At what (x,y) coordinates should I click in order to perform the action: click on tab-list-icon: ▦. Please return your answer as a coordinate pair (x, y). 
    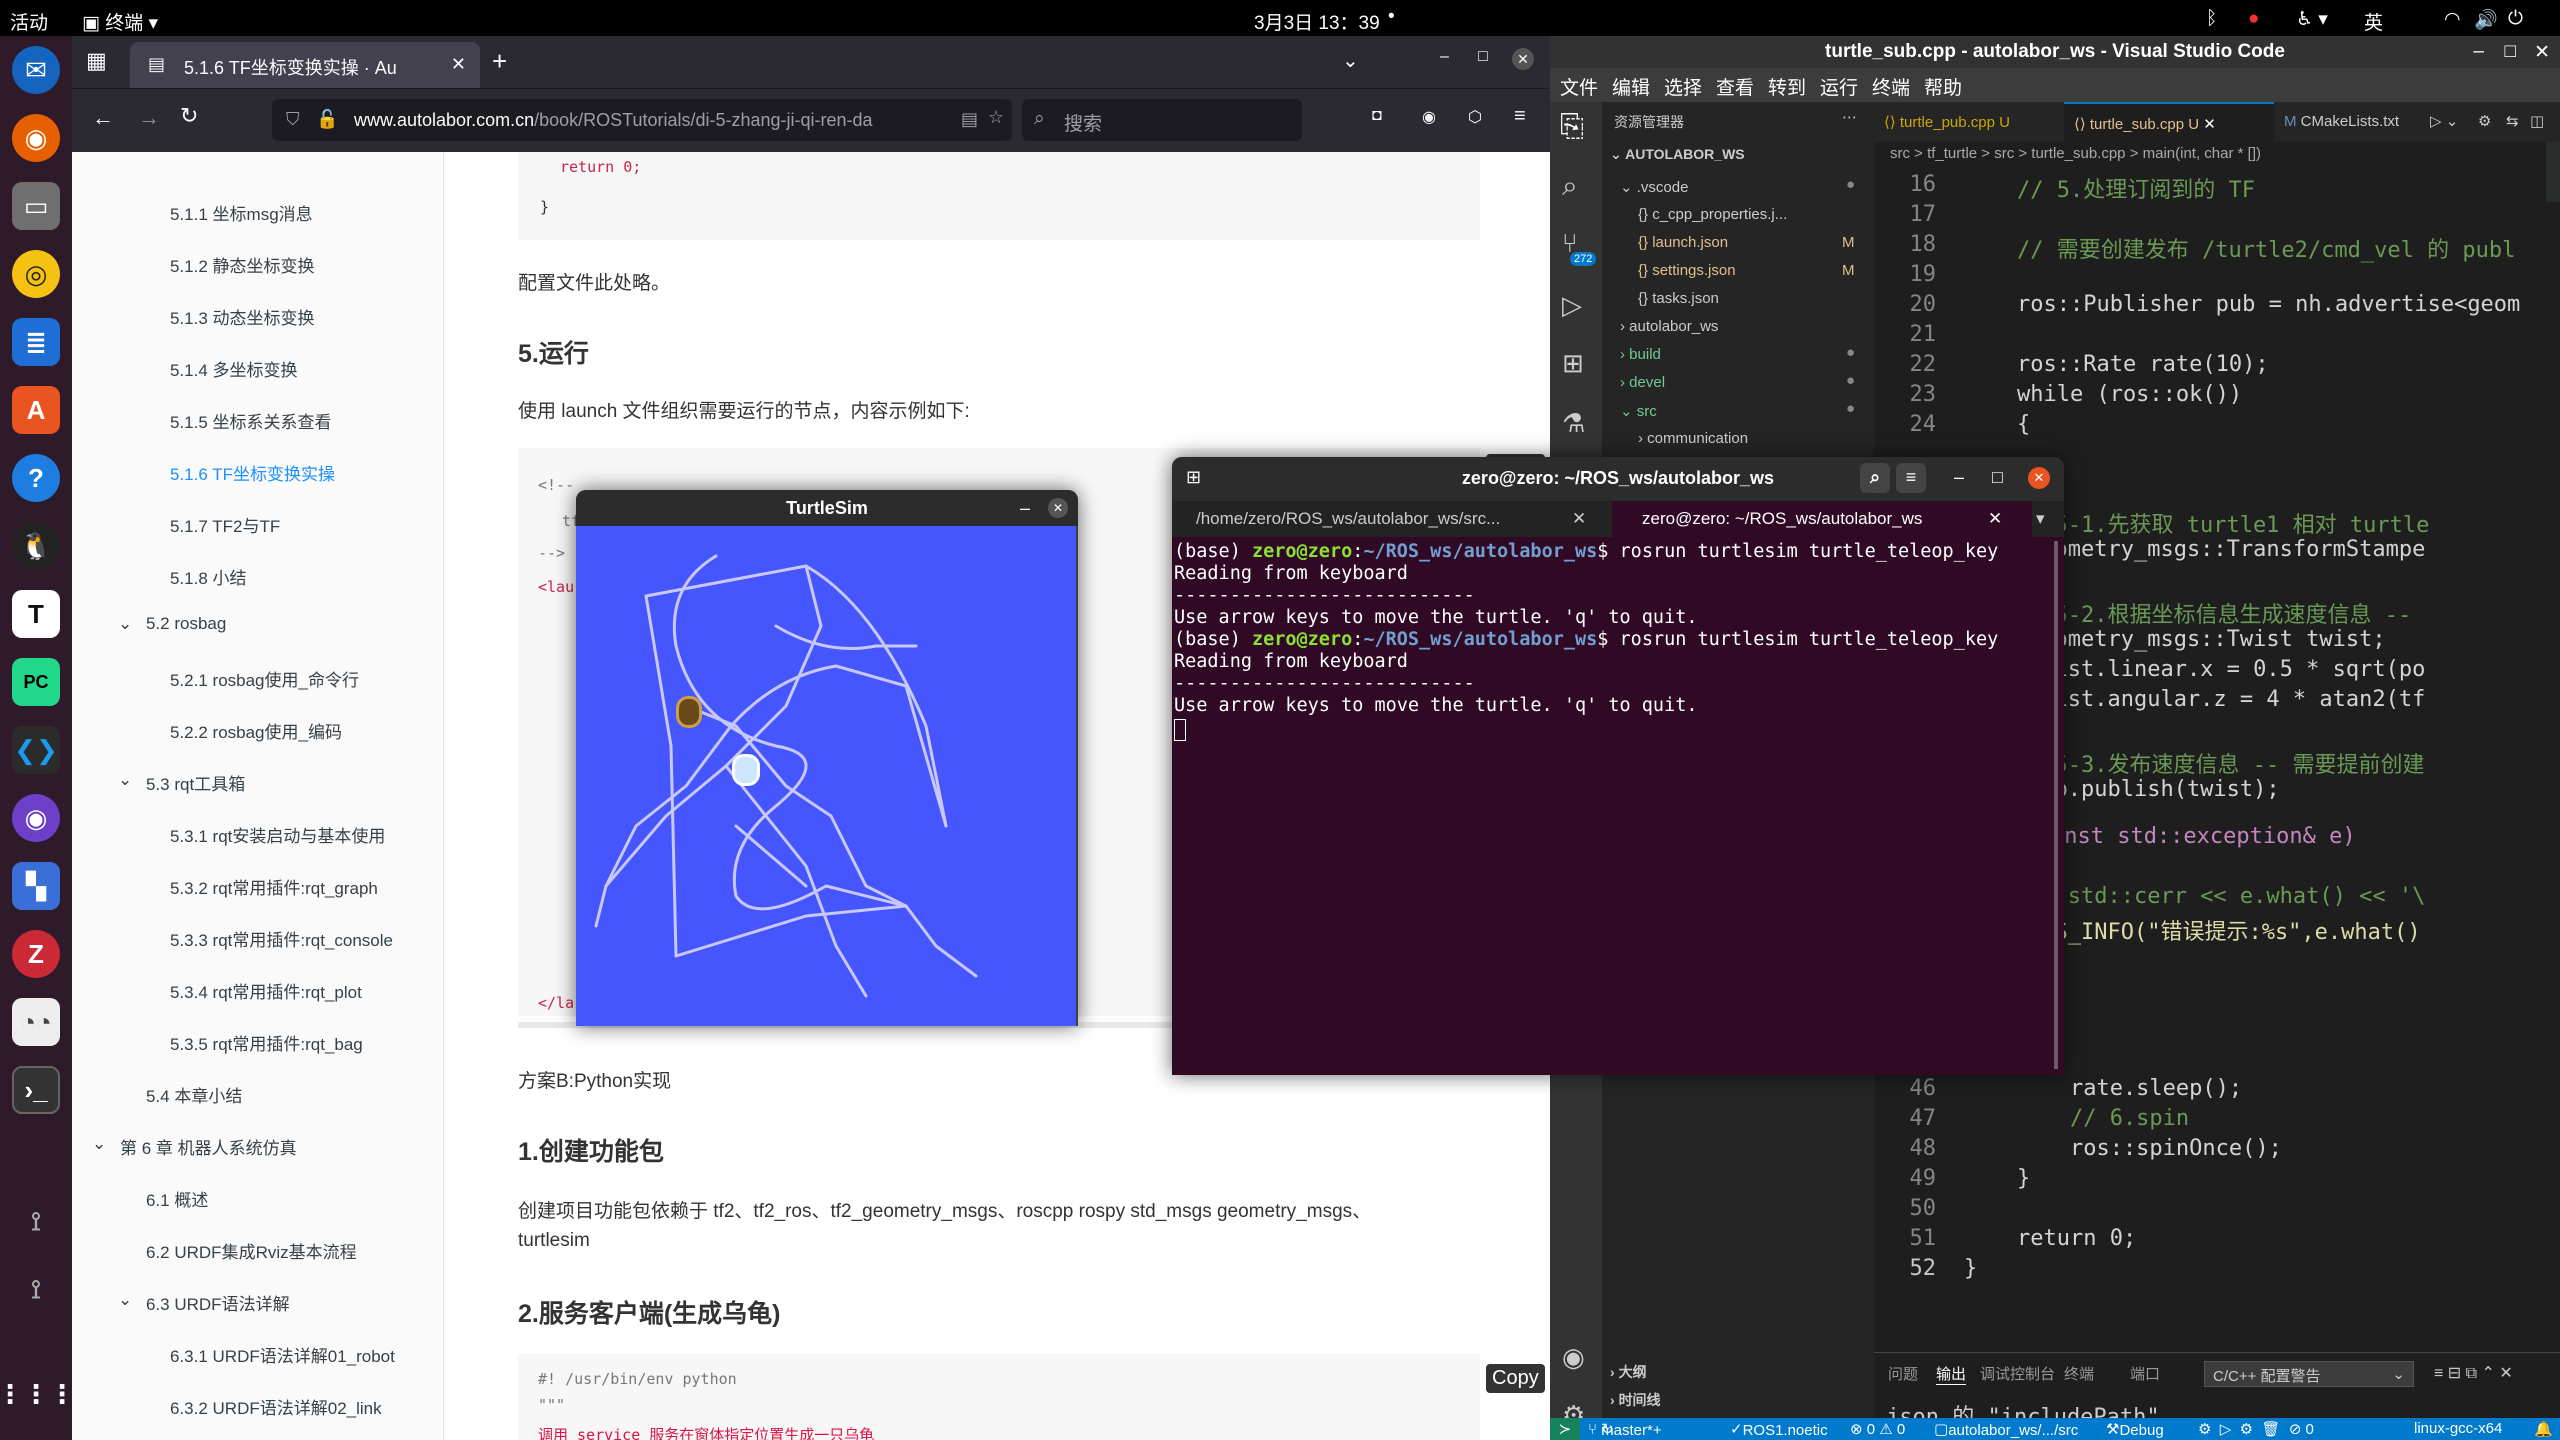
    Looking at the image, I should click on (96, 61).